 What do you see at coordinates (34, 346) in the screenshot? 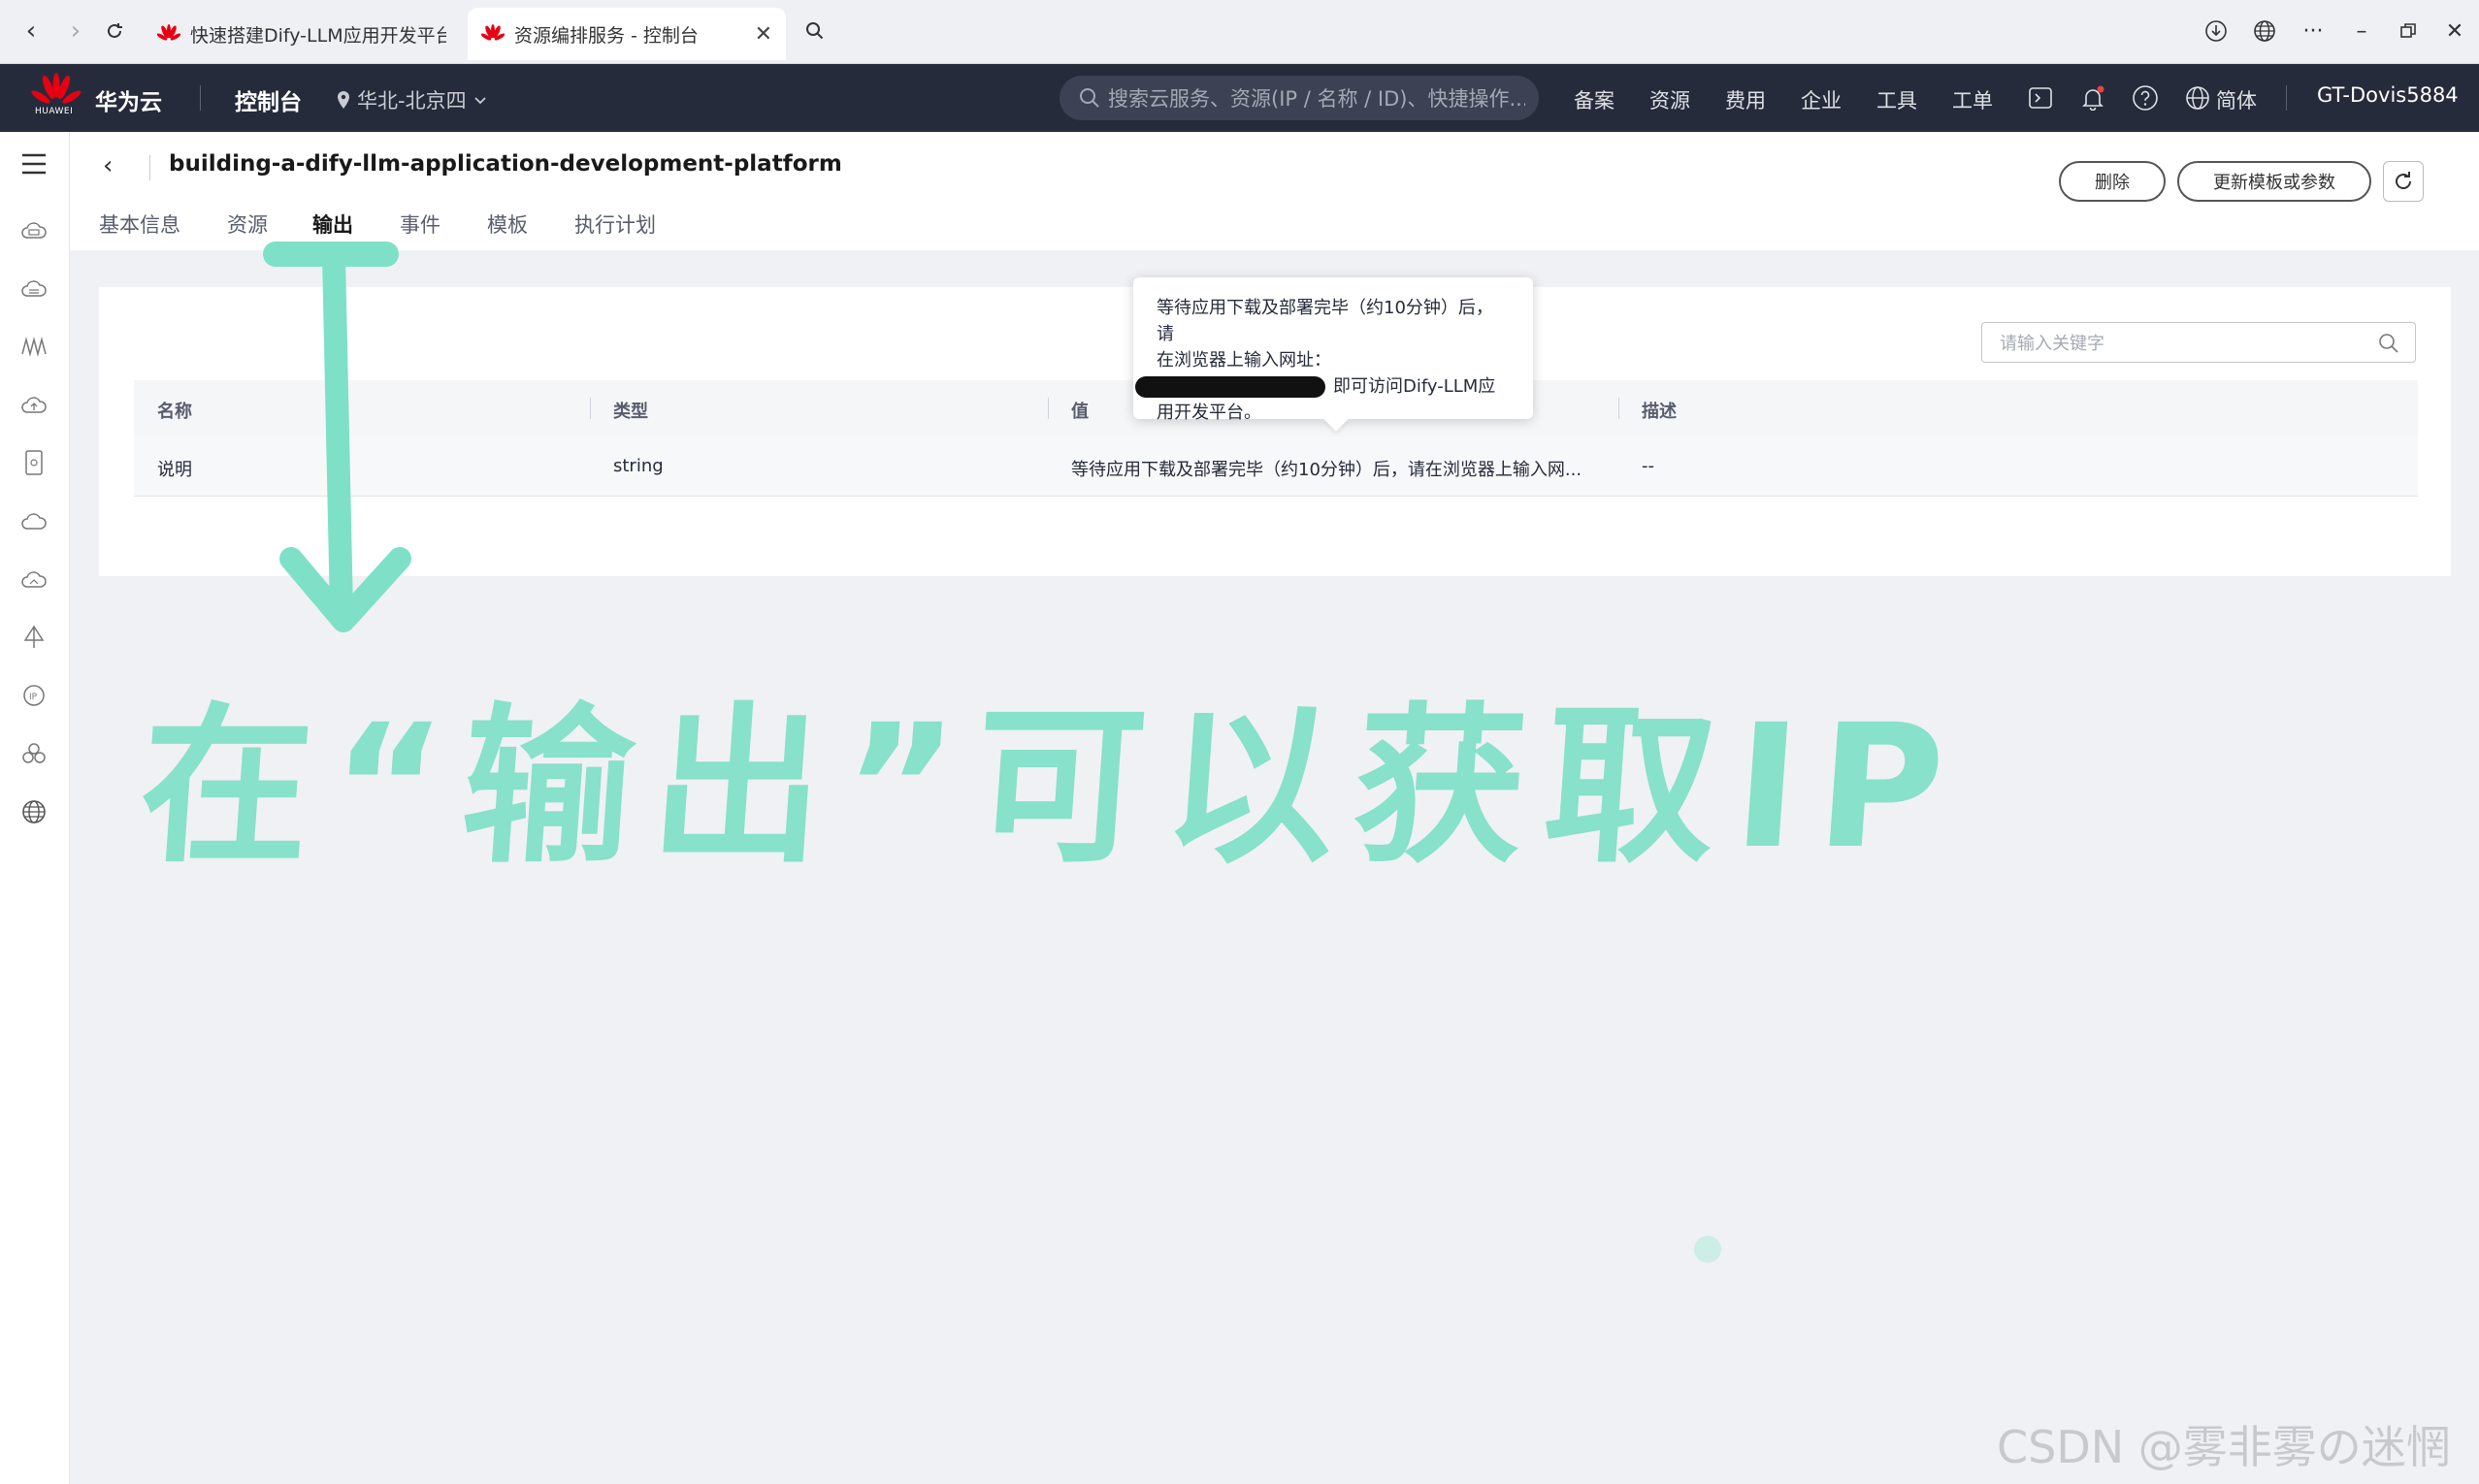
I see `model-arts-icon` at bounding box center [34, 346].